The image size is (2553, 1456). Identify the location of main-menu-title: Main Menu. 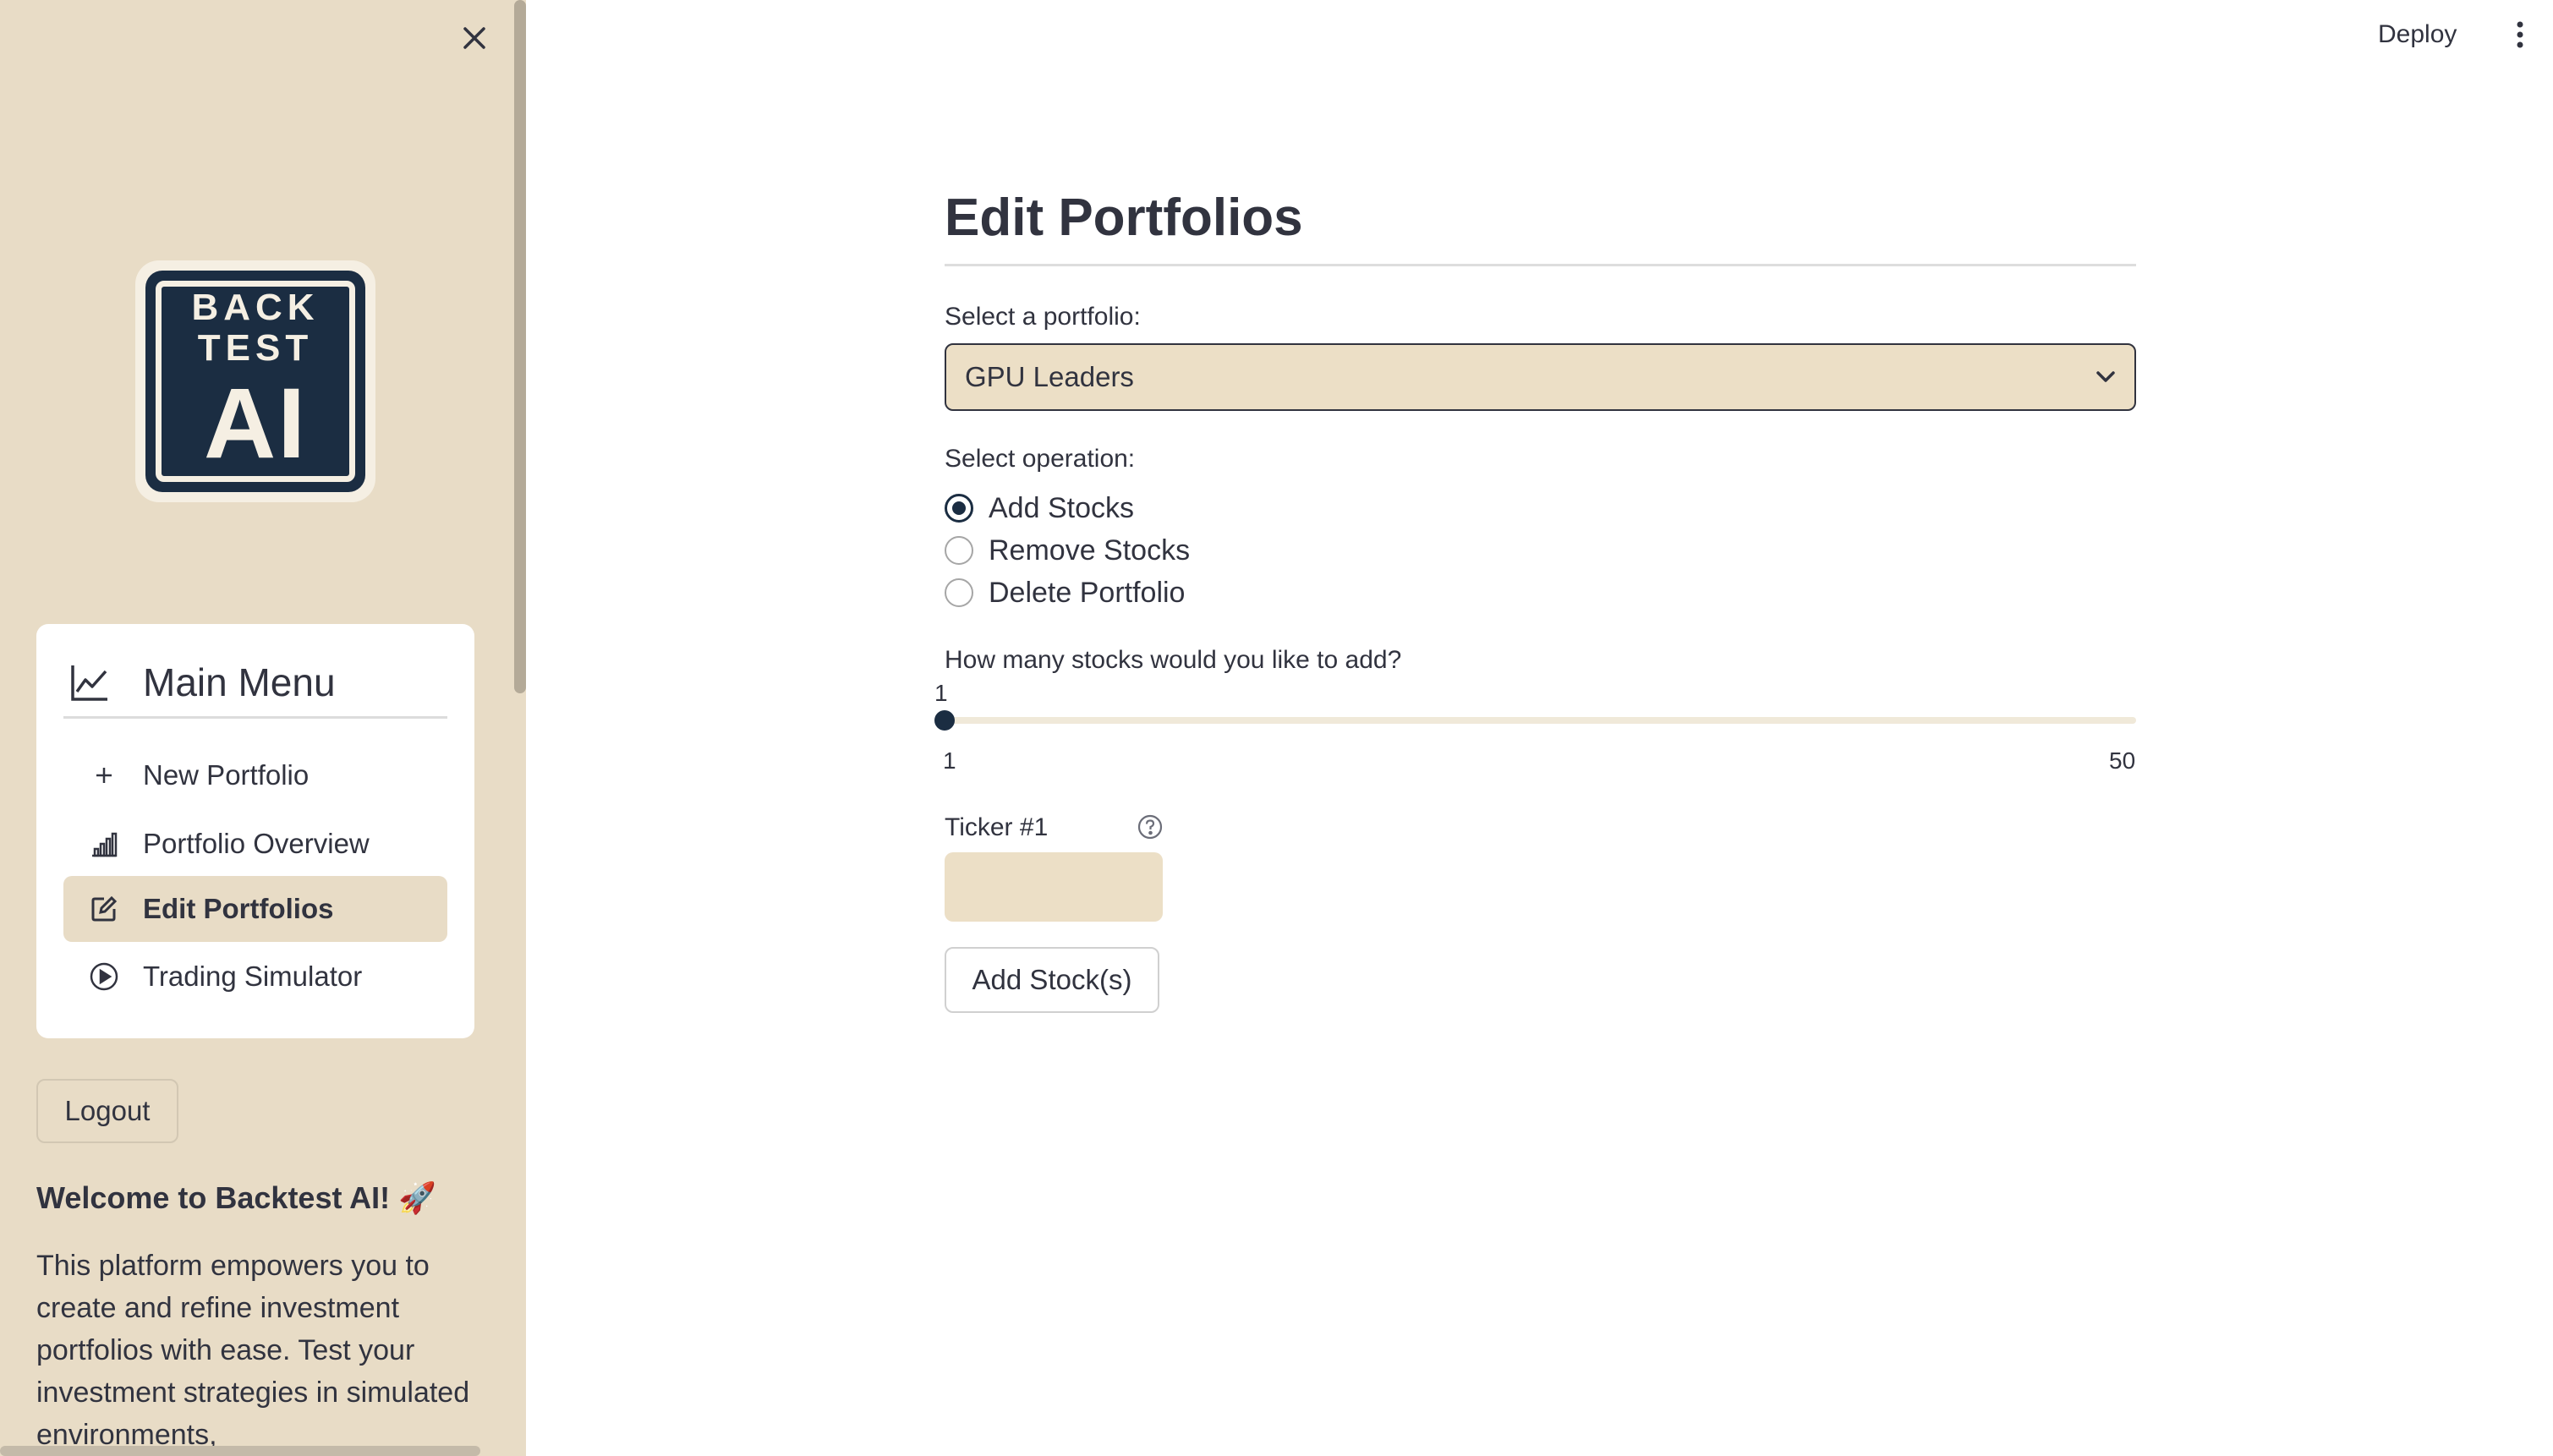
(239, 682).